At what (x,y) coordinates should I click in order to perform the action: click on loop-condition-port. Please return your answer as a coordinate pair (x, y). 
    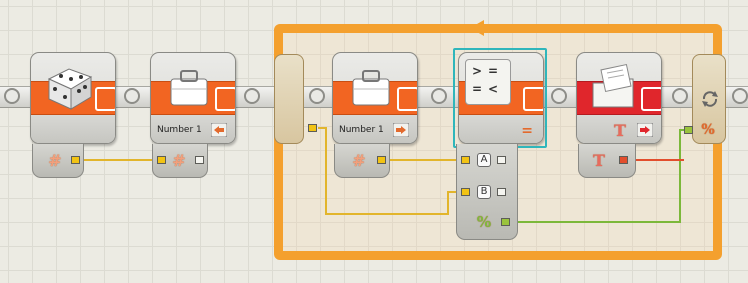
    Looking at the image, I should click on (688, 130).